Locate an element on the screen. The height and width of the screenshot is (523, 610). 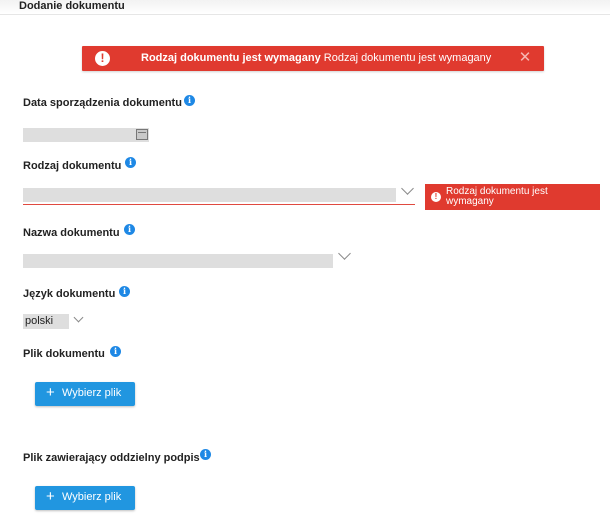
language-label: Język dokumentu is located at coordinates (69, 294).